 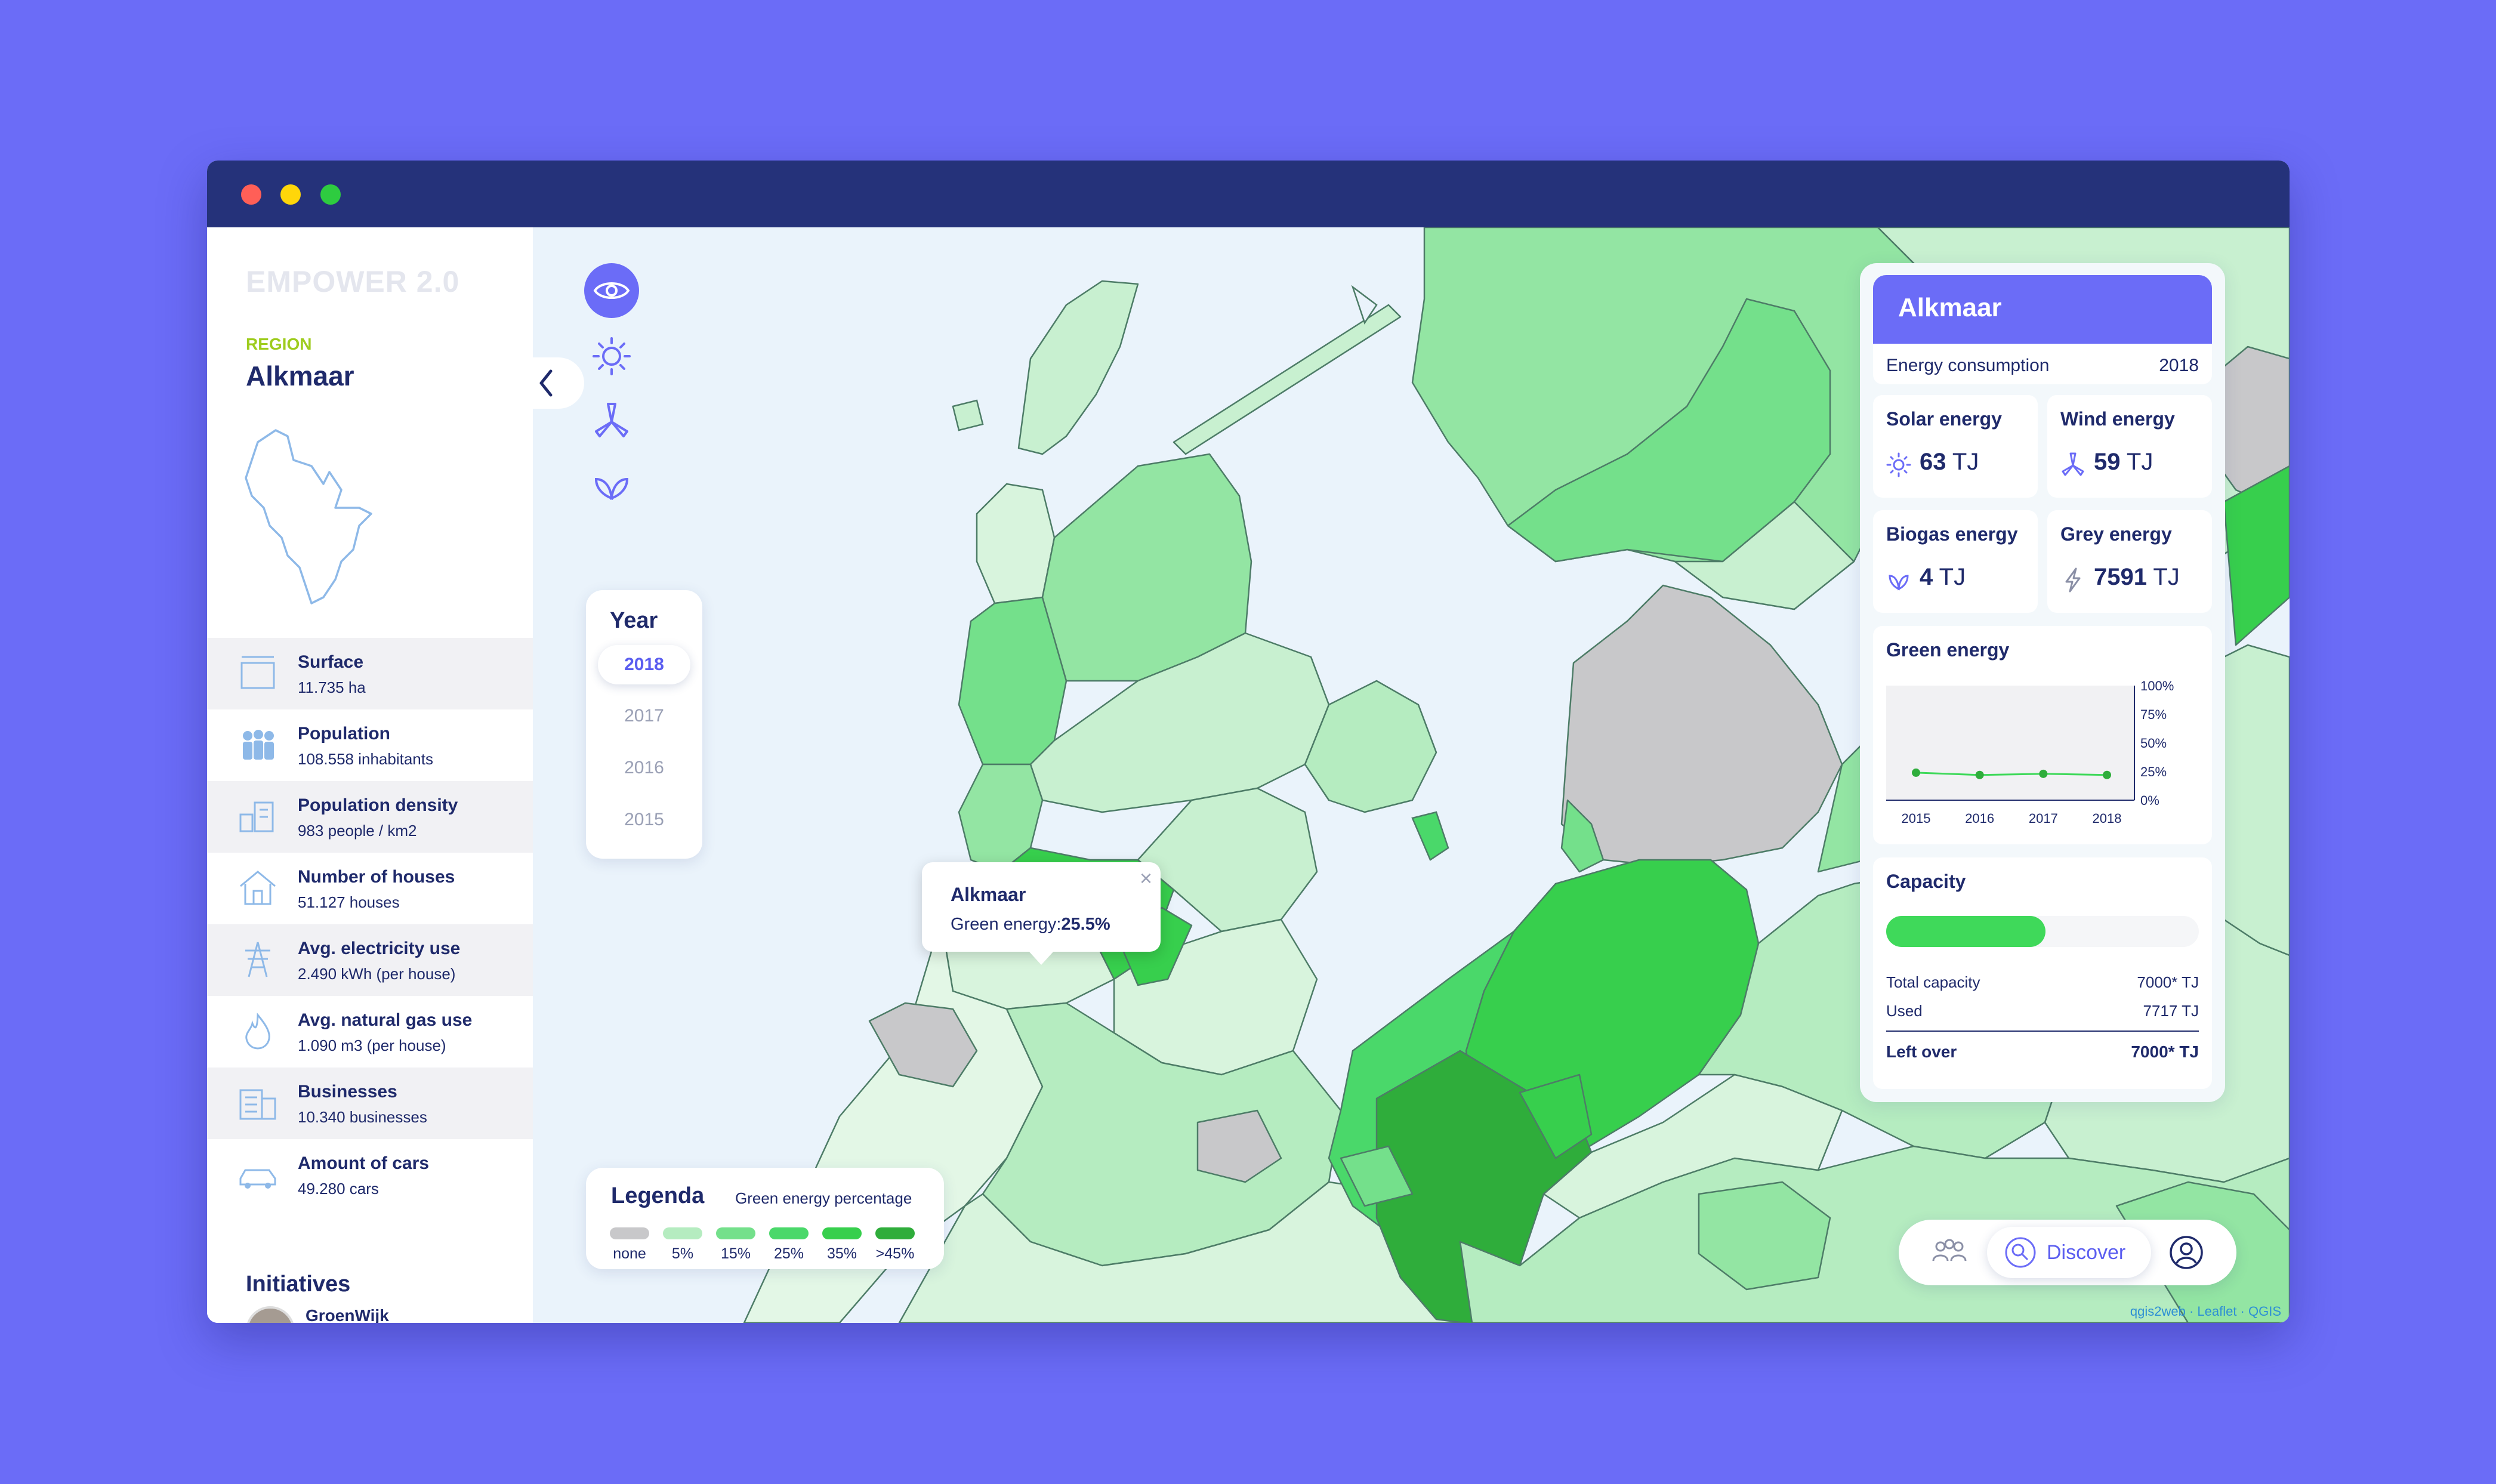 What do you see at coordinates (1980, 819) in the screenshot?
I see `chart-x-tick-label: 2016` at bounding box center [1980, 819].